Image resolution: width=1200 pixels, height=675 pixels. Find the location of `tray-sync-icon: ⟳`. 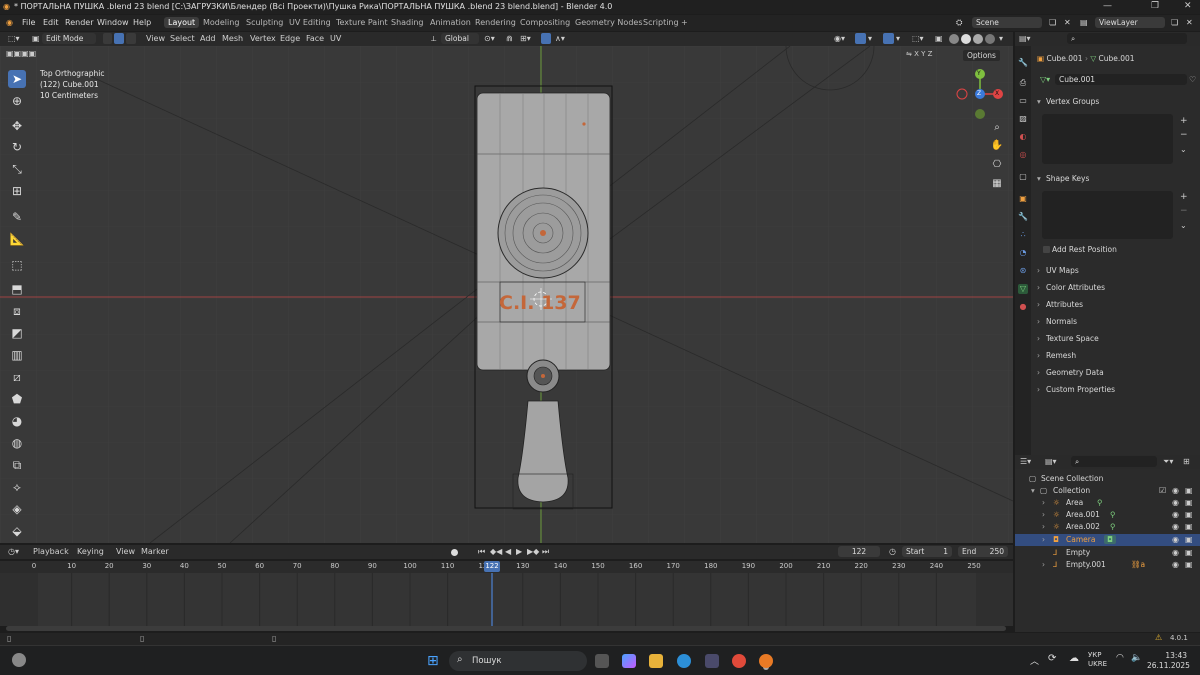

tray-sync-icon: ⟳ is located at coordinates (1052, 658).